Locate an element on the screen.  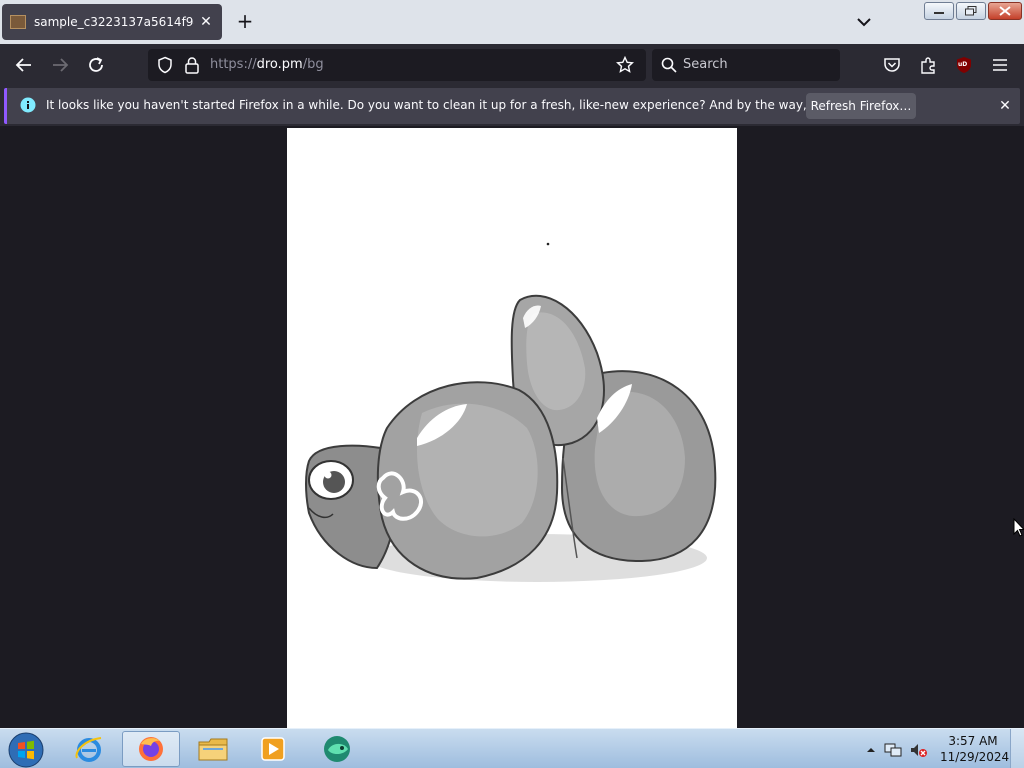
clock-date: 11/29/2024 is located at coordinates (975, 757).